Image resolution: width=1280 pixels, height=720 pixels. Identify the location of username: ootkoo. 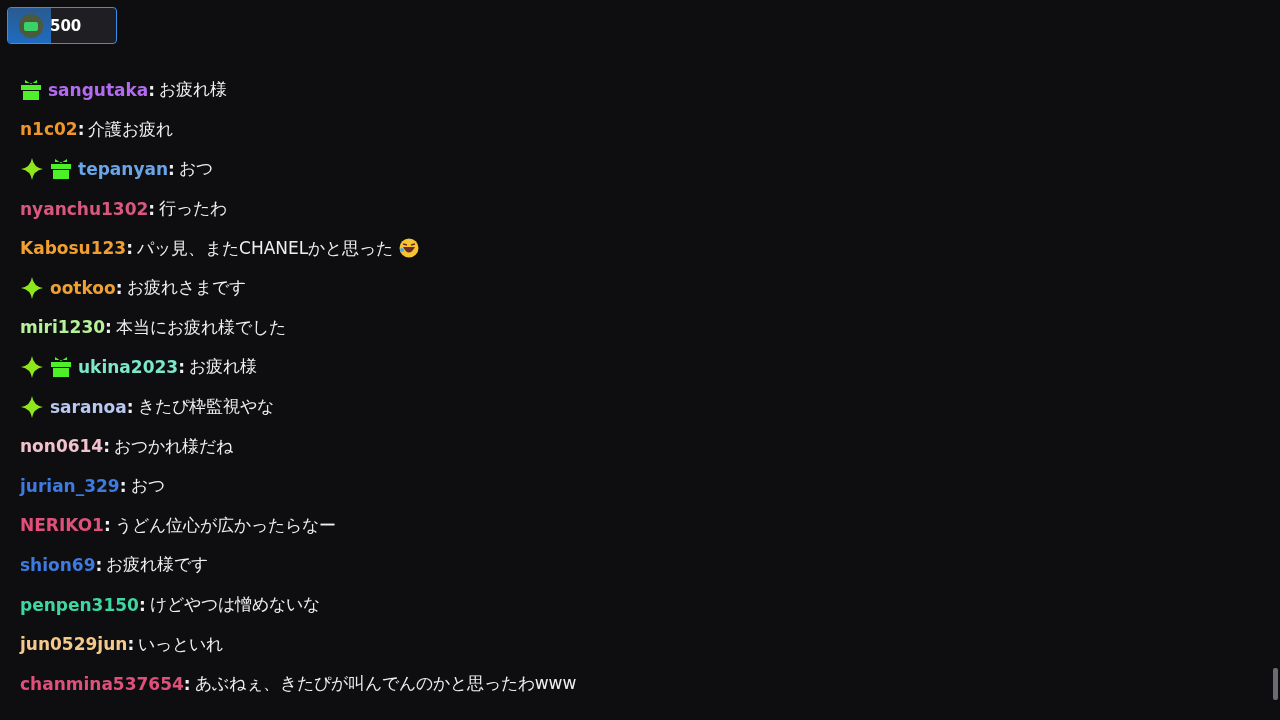
(83, 287).